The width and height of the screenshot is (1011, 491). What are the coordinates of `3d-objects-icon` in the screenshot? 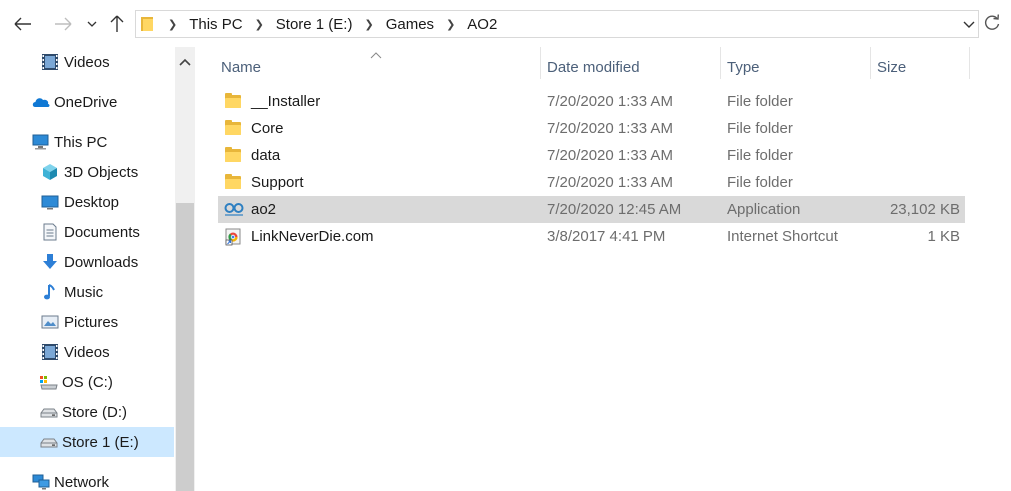 It's located at (50, 172).